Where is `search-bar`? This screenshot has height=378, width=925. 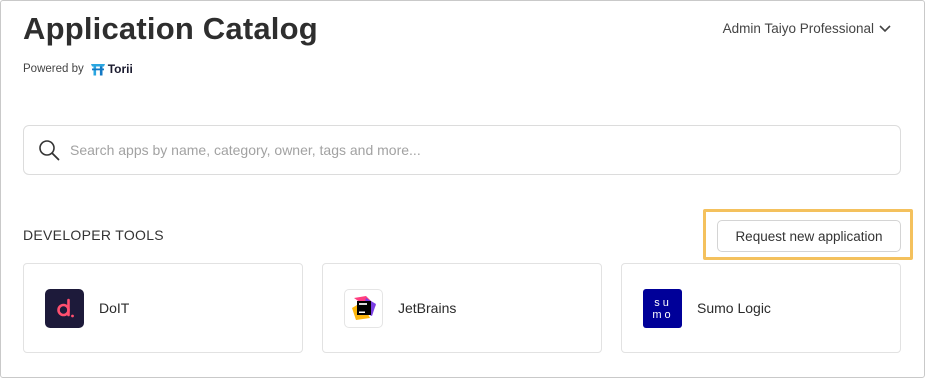 search-bar is located at coordinates (462, 150).